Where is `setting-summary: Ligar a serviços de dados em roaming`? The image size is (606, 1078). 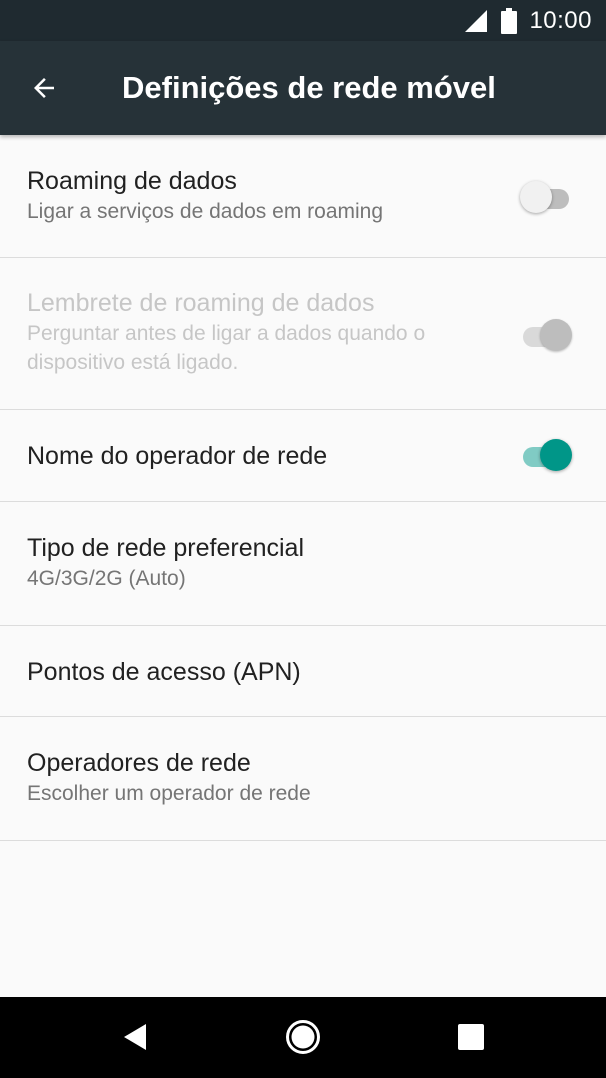
setting-summary: Ligar a serviços de dados em roaming is located at coordinates (205, 211).